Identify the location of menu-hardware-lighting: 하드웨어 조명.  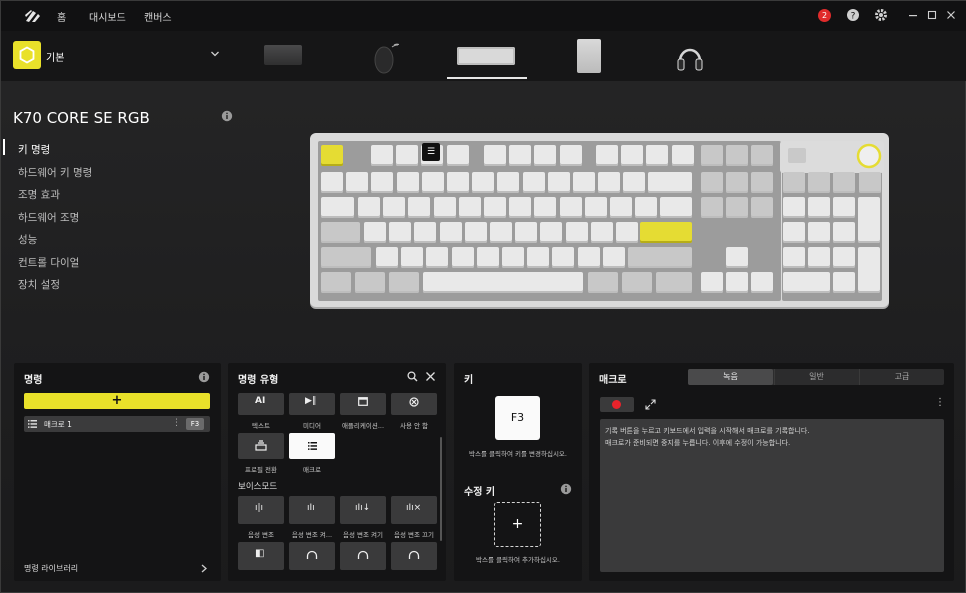
(48, 217).